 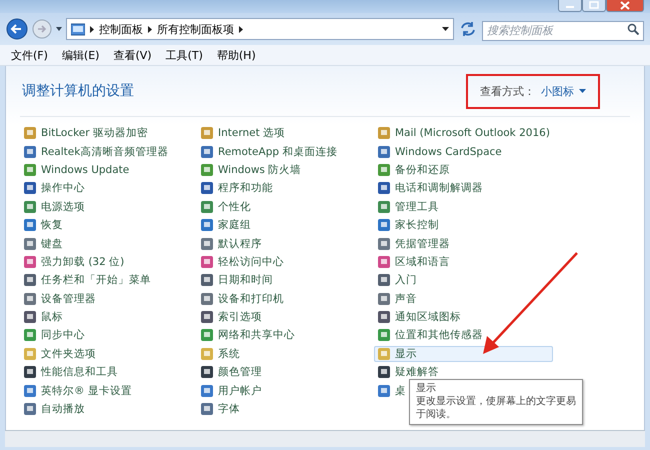 I want to click on view-label: 查看方式：, so click(x=507, y=91).